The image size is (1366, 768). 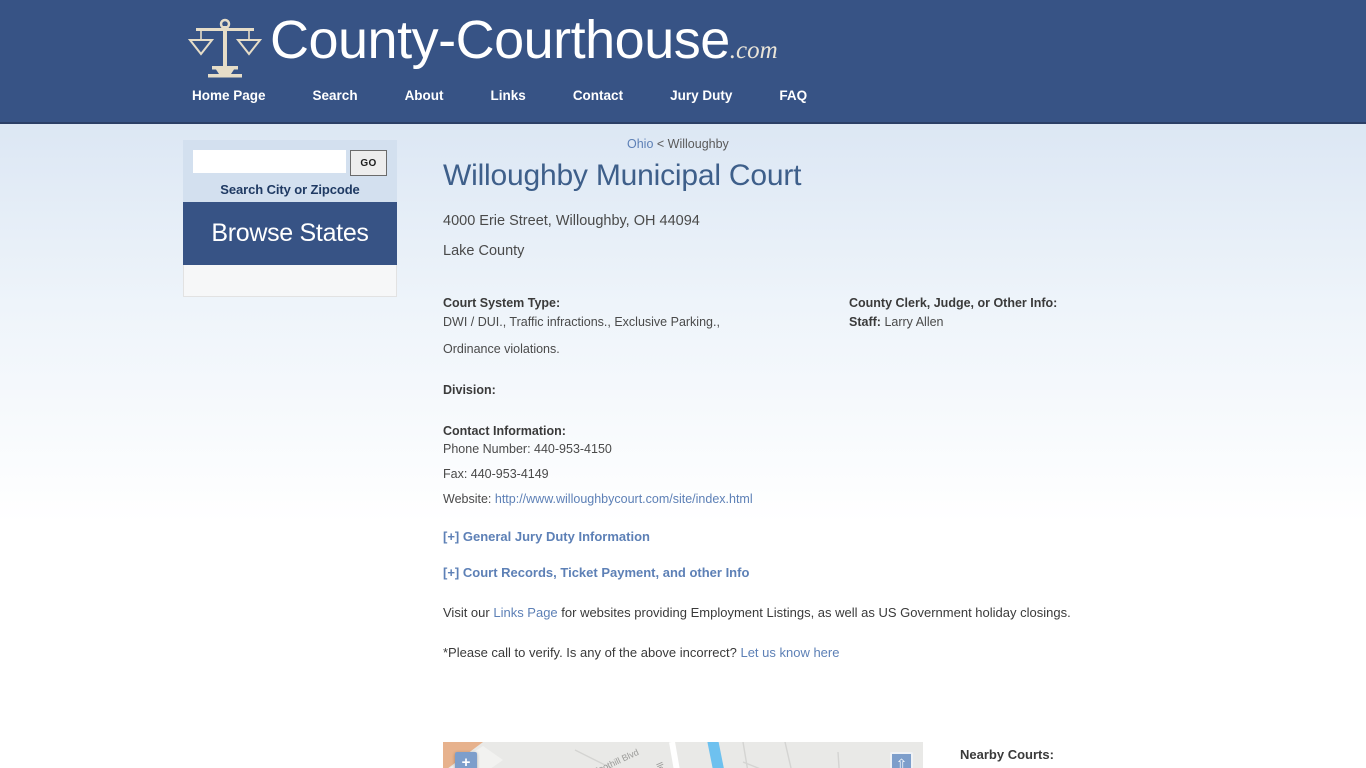 What do you see at coordinates (468, 612) in the screenshot?
I see `links-note-prefix: Visit our` at bounding box center [468, 612].